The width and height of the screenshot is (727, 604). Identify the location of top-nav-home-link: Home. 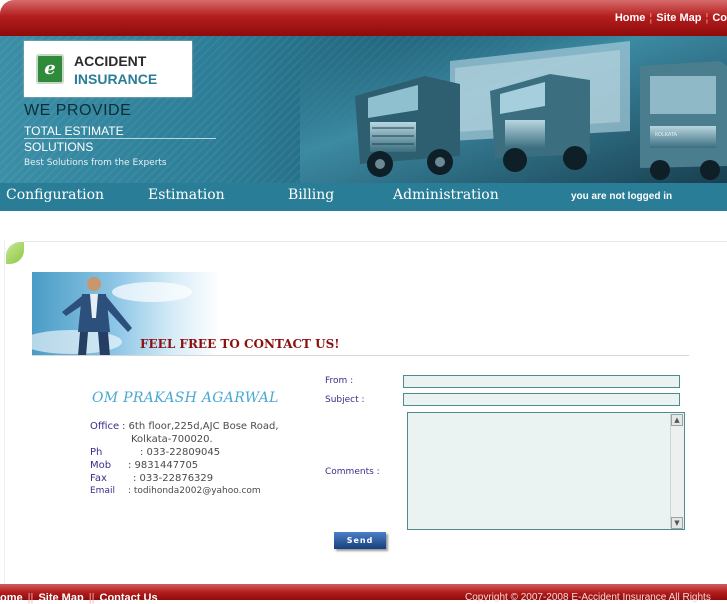
(630, 18).